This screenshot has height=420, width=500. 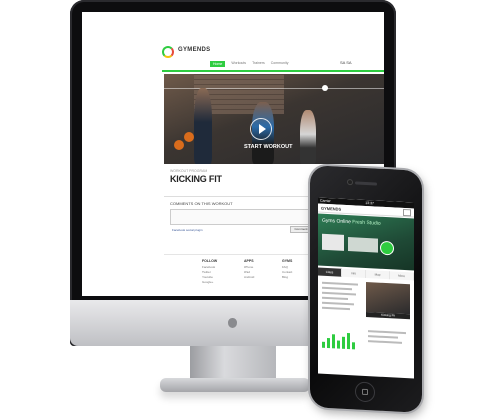 What do you see at coordinates (201, 203) in the screenshot?
I see `comments-title: COMMENTS ON THIS WORKOUT` at bounding box center [201, 203].